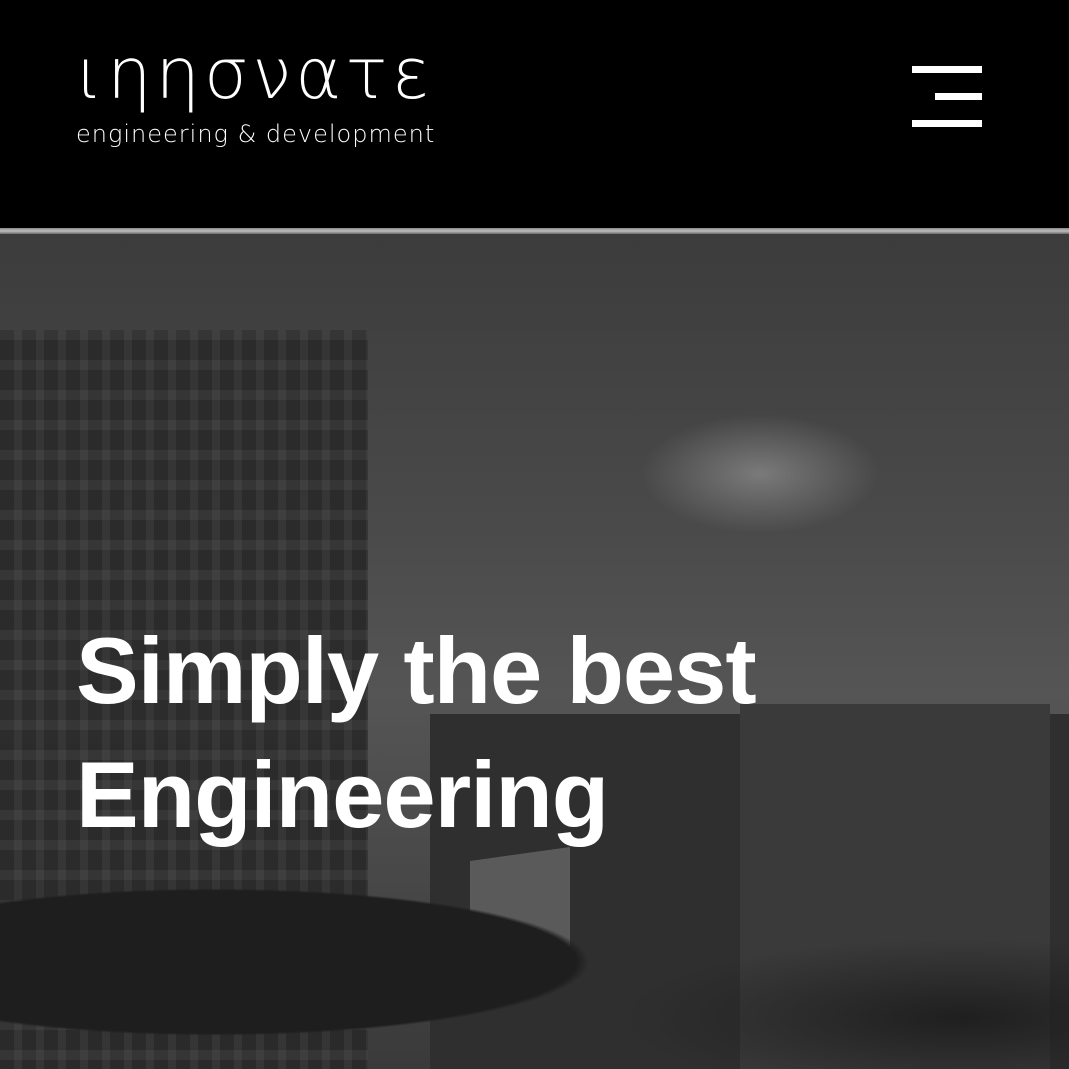 The width and height of the screenshot is (1069, 1069). Describe the element at coordinates (416, 733) in the screenshot. I see `hero-headline: Simply the best Engineering` at that location.